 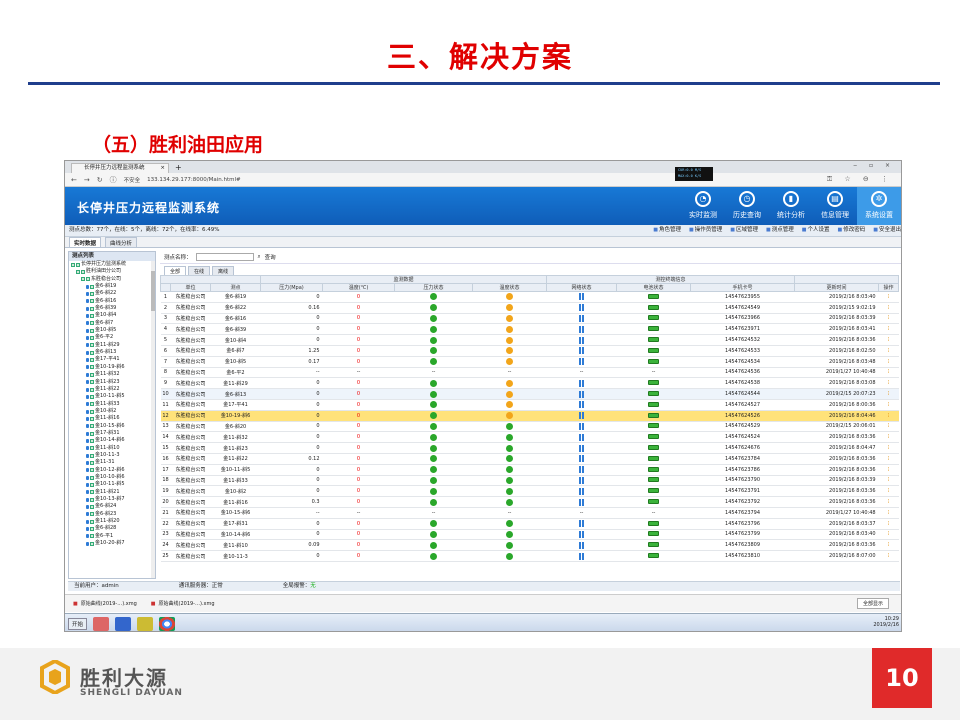 What do you see at coordinates (270, 257) in the screenshot?
I see `query-button: 查询` at bounding box center [270, 257].